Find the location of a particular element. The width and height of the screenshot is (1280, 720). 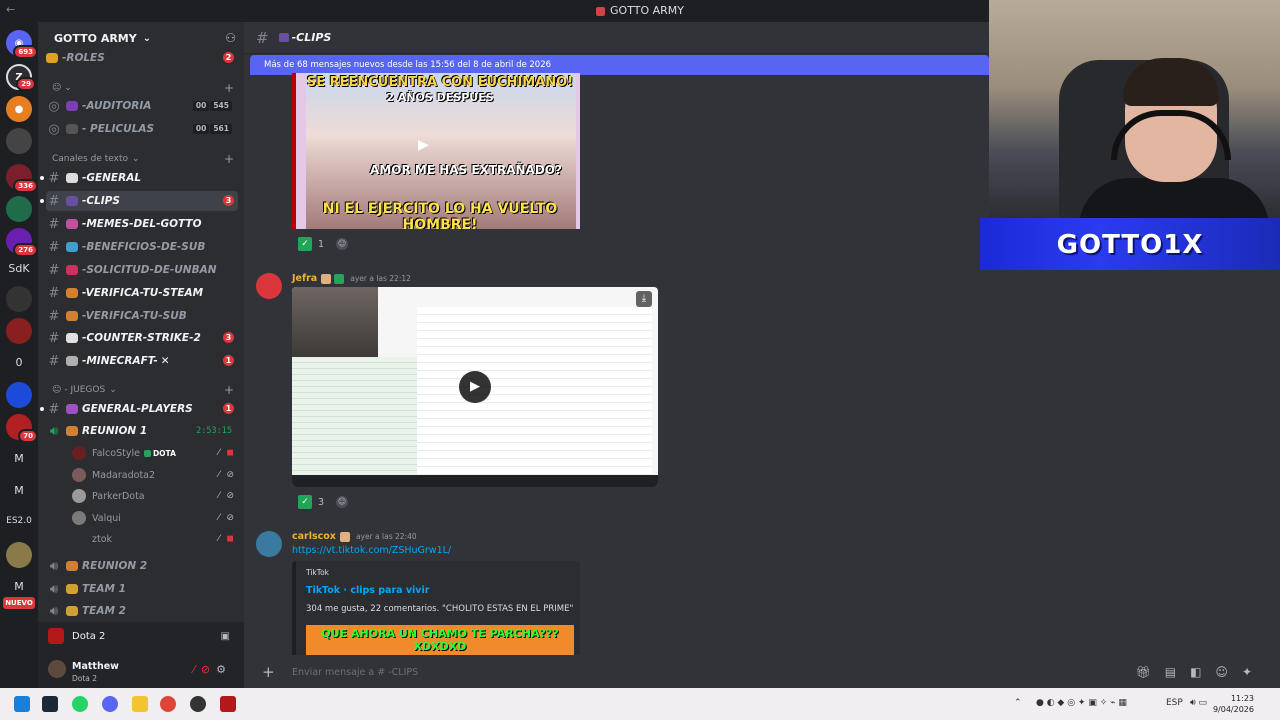

video-attachment: ▶ ⤓ is located at coordinates (475, 387).